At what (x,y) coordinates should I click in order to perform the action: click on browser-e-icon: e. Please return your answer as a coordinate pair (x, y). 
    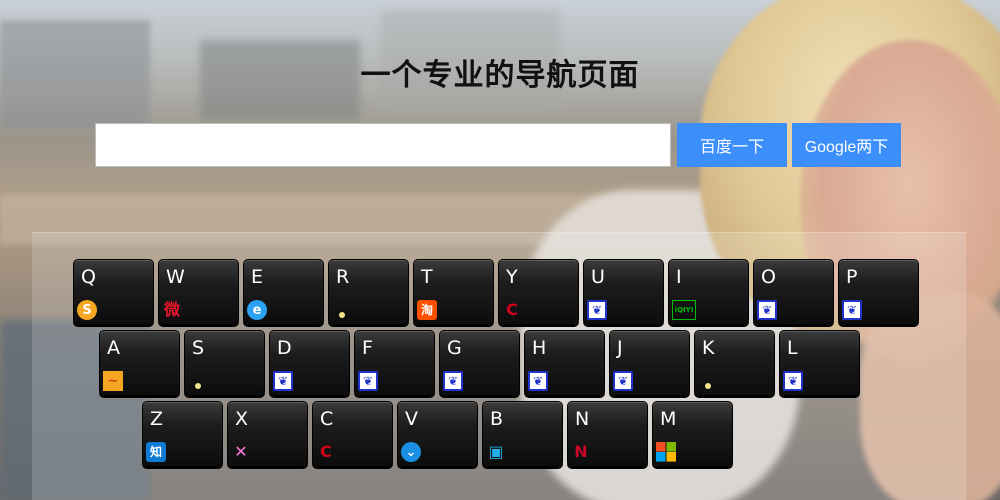
    Looking at the image, I should click on (257, 310).